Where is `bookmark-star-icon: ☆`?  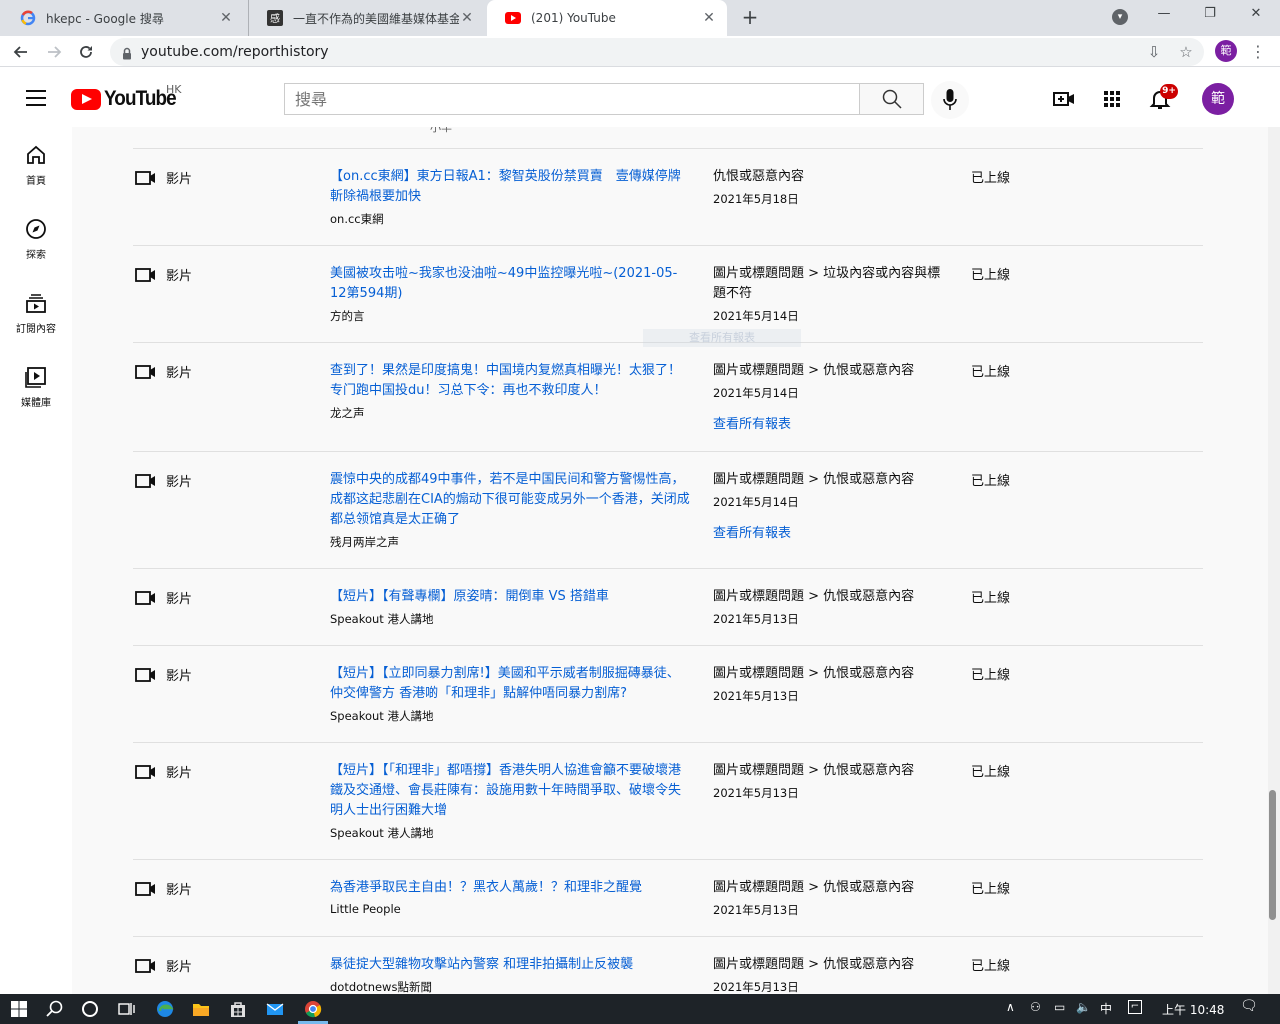
bookmark-star-icon: ☆ is located at coordinates (1186, 52).